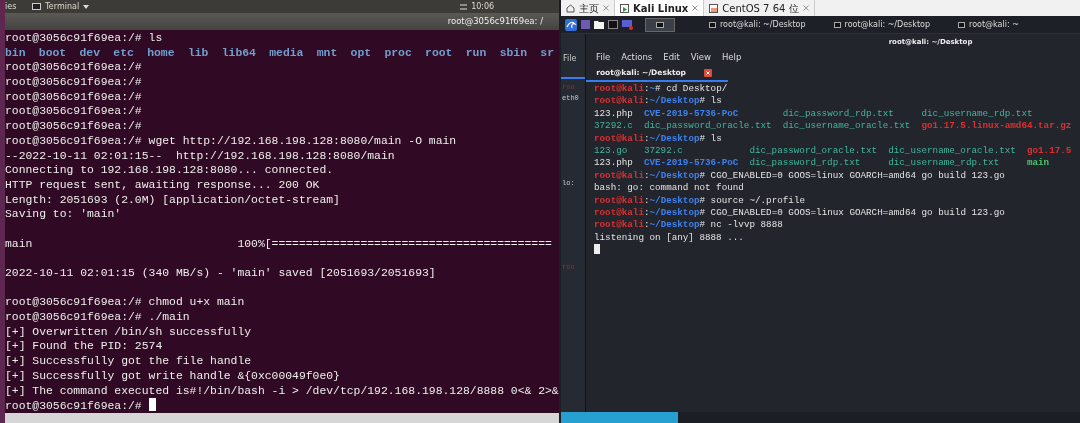  What do you see at coordinates (439, 52) in the screenshot?
I see `directory-name: root` at bounding box center [439, 52].